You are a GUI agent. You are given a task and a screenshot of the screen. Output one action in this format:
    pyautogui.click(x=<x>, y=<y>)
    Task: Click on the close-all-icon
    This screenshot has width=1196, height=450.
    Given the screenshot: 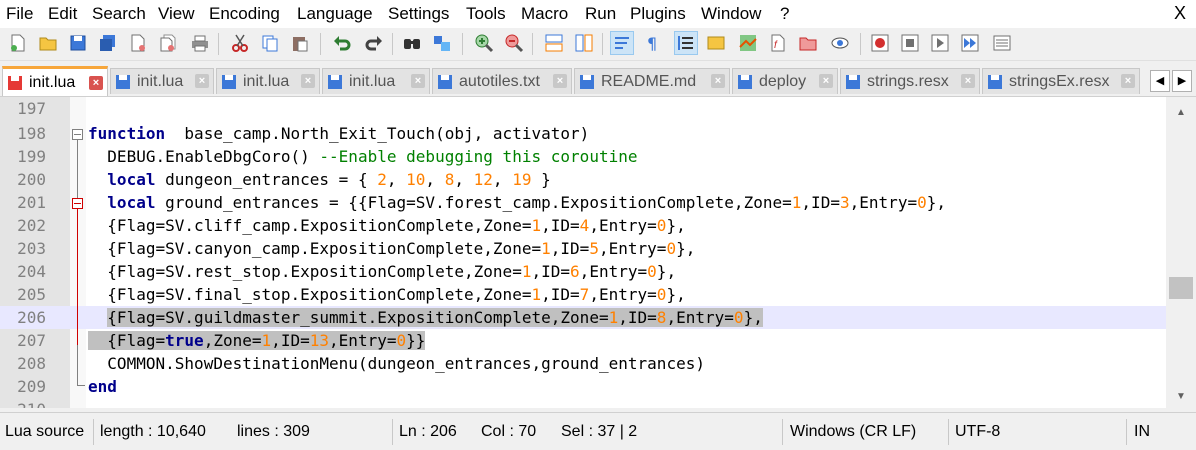 What is the action you would take?
    pyautogui.click(x=168, y=43)
    